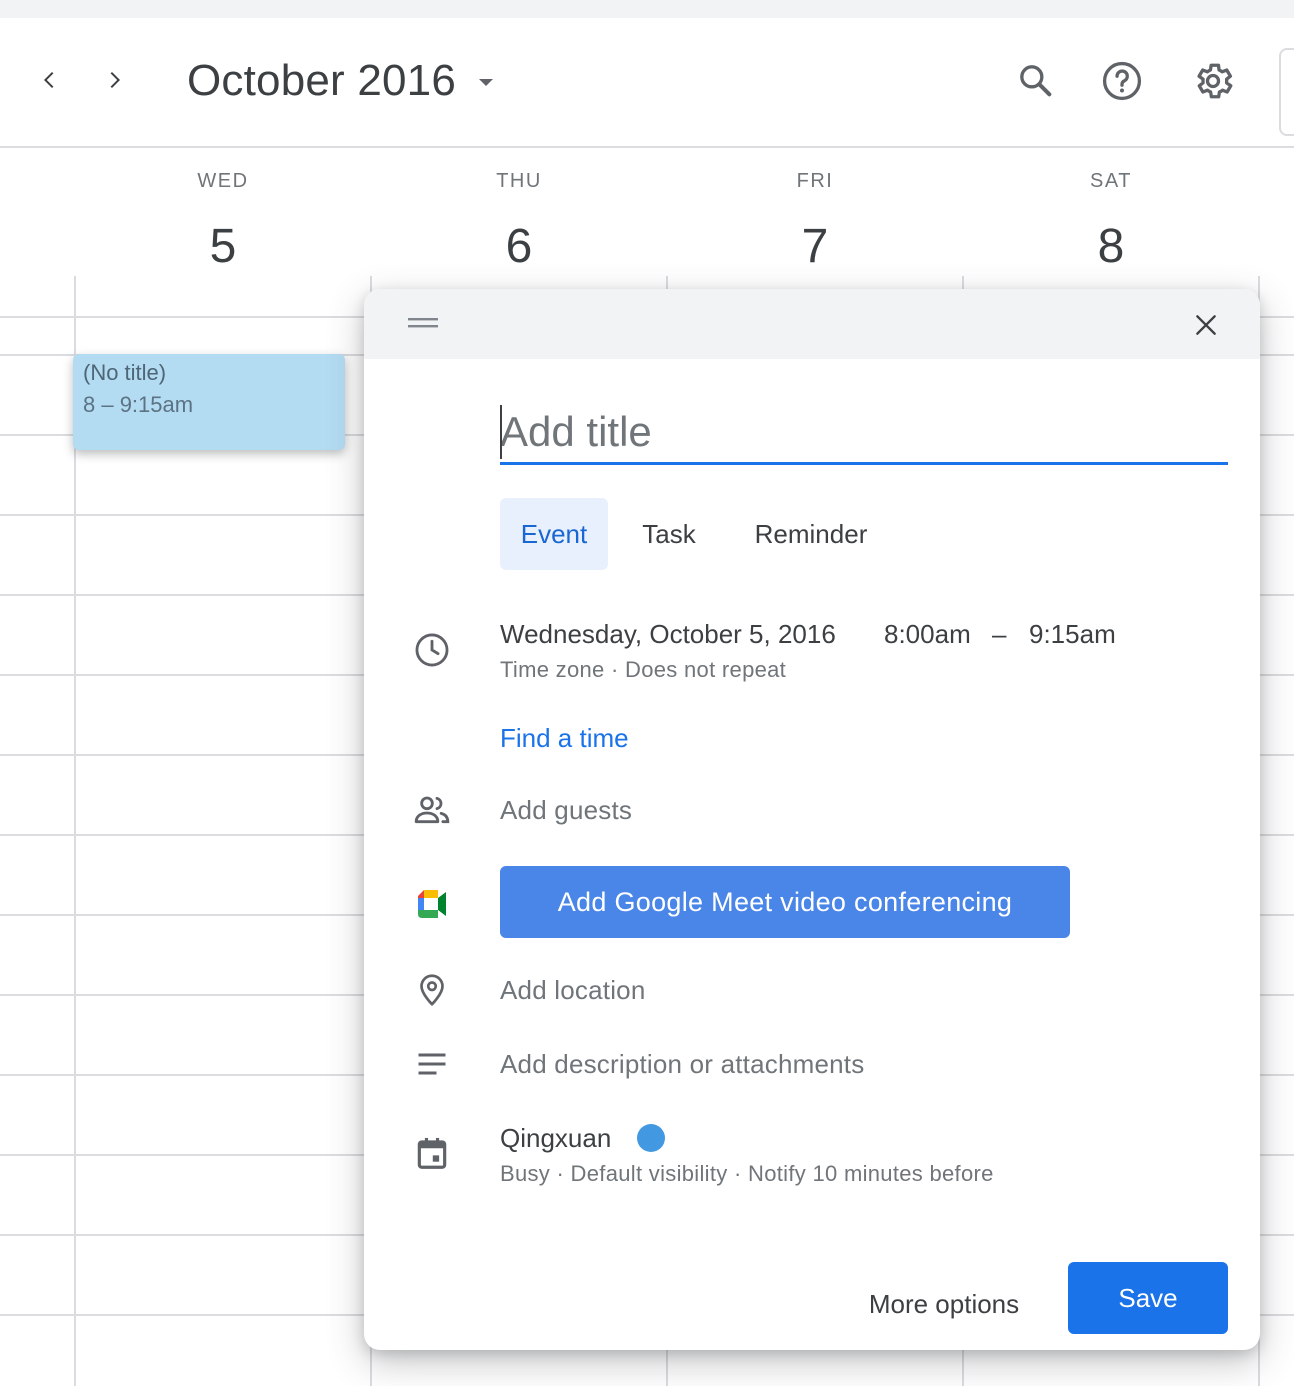  Describe the element at coordinates (432, 810) in the screenshot. I see `people-icon` at that location.